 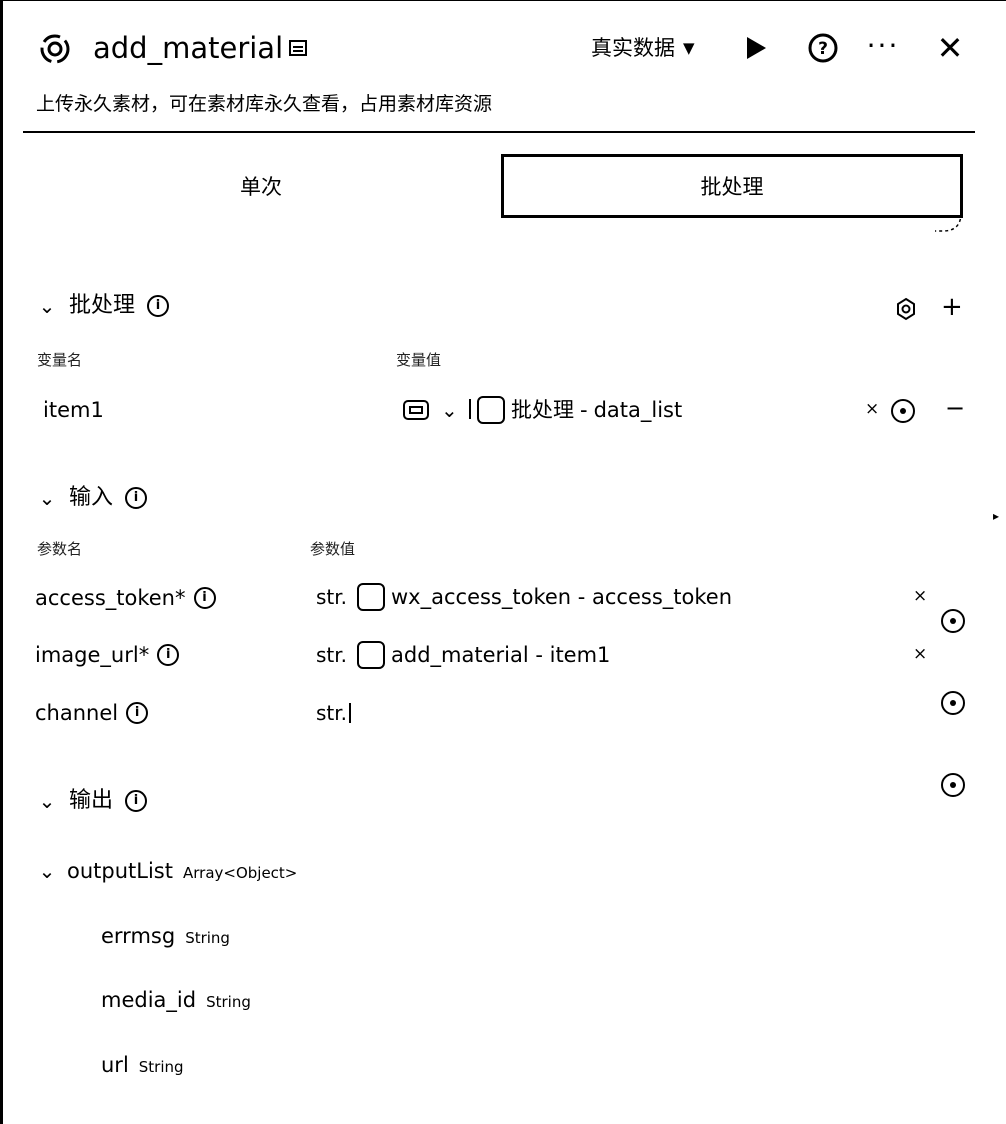 What do you see at coordinates (638, 410) in the screenshot?
I see `batch-ref-field: data_list` at bounding box center [638, 410].